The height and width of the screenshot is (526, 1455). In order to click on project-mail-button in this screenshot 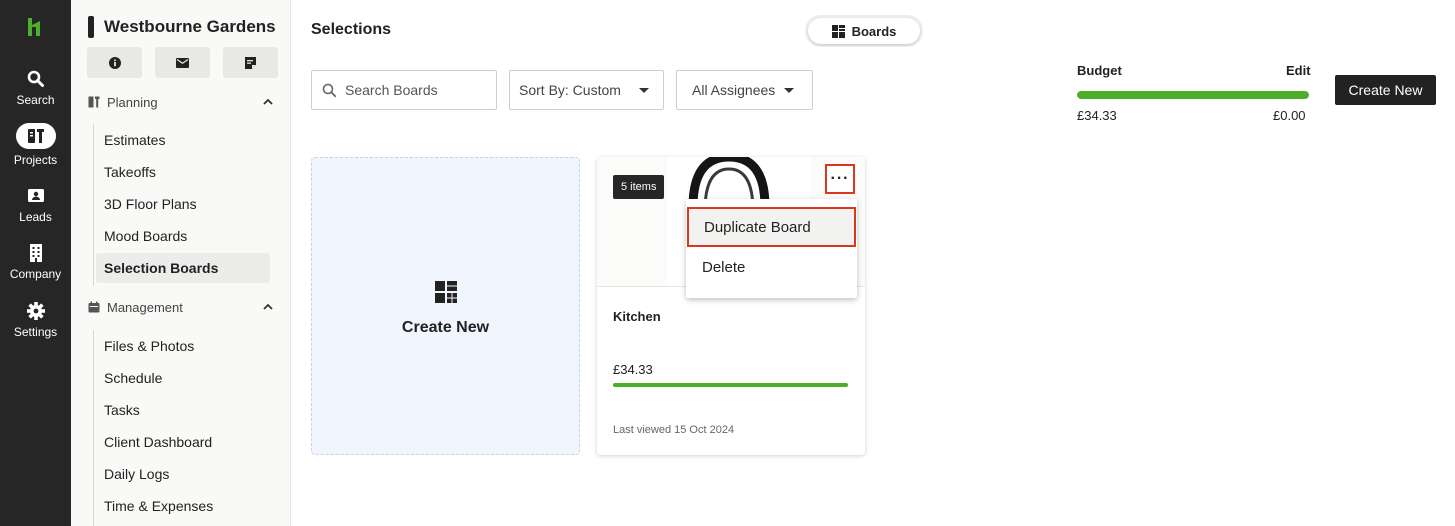, I will do `click(182, 62)`.